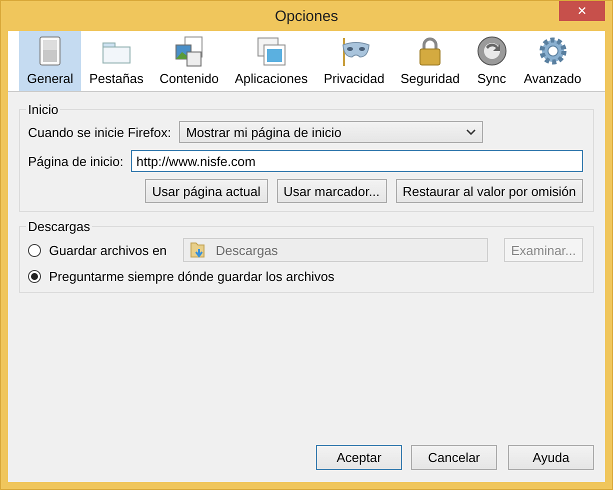 This screenshot has height=490, width=613. Describe the element at coordinates (354, 61) in the screenshot. I see `tab: Privacidad` at that location.